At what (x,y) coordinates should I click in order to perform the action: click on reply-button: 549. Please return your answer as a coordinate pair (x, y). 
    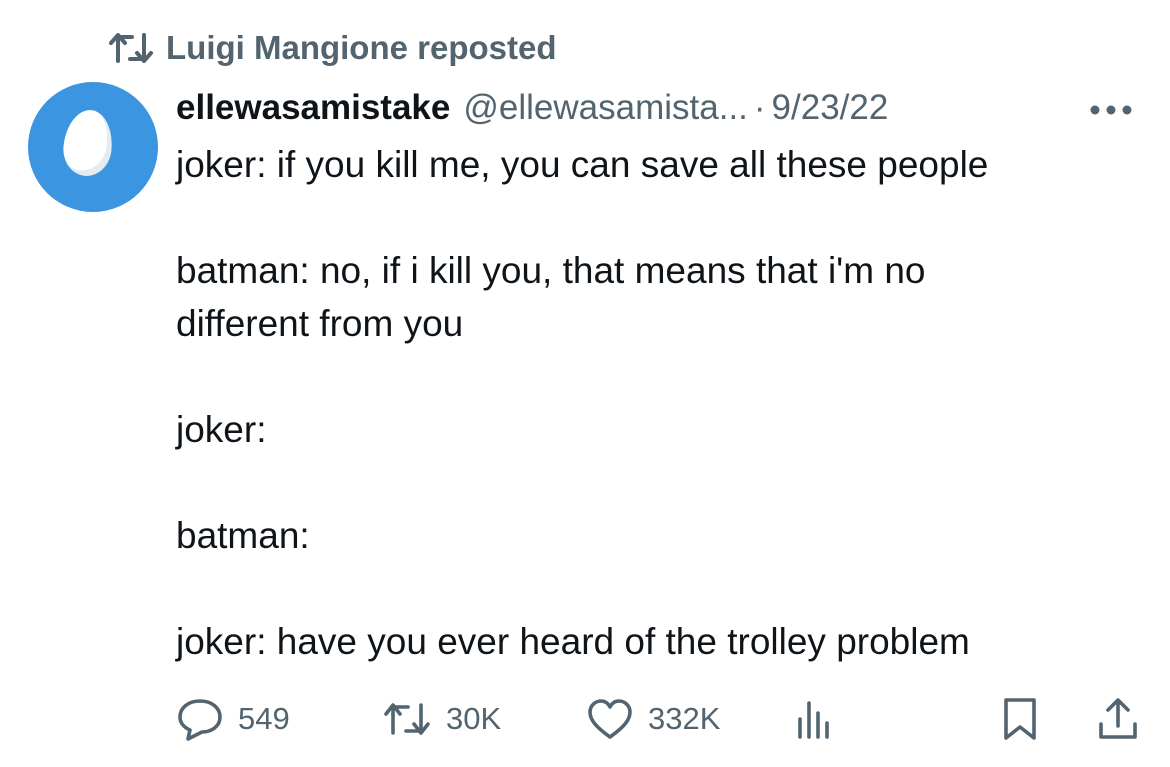
    Looking at the image, I should click on (233, 719).